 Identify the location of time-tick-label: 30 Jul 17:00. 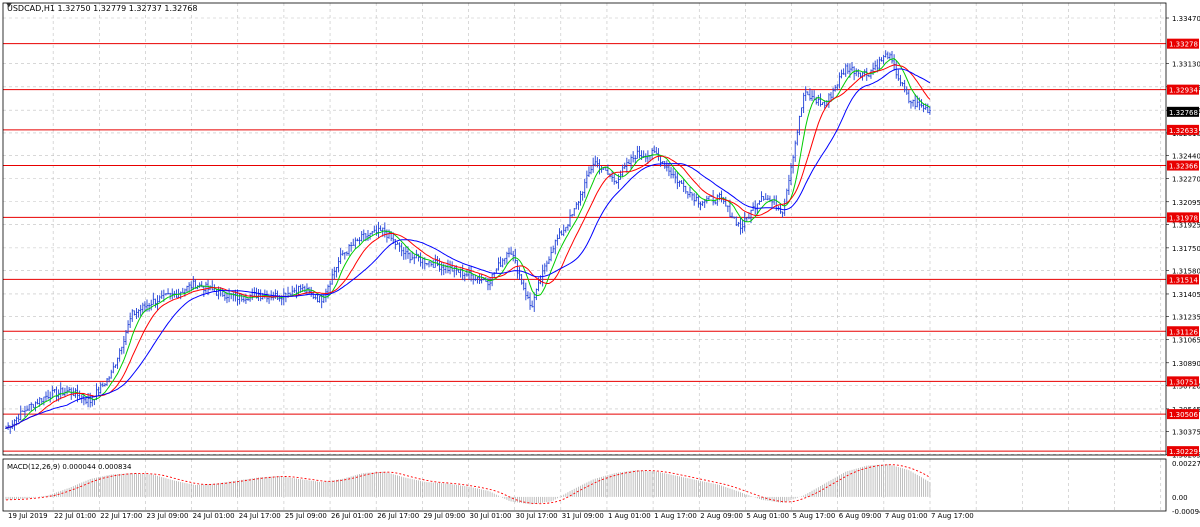
(537, 516).